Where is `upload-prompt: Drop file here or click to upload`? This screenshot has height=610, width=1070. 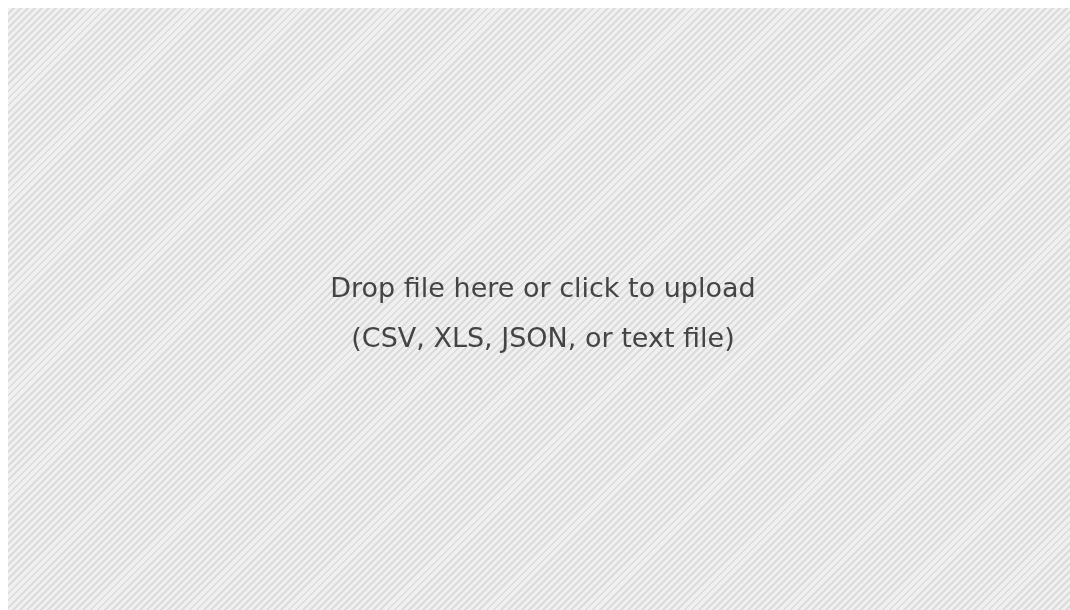 upload-prompt: Drop file here or click to upload is located at coordinates (543, 288).